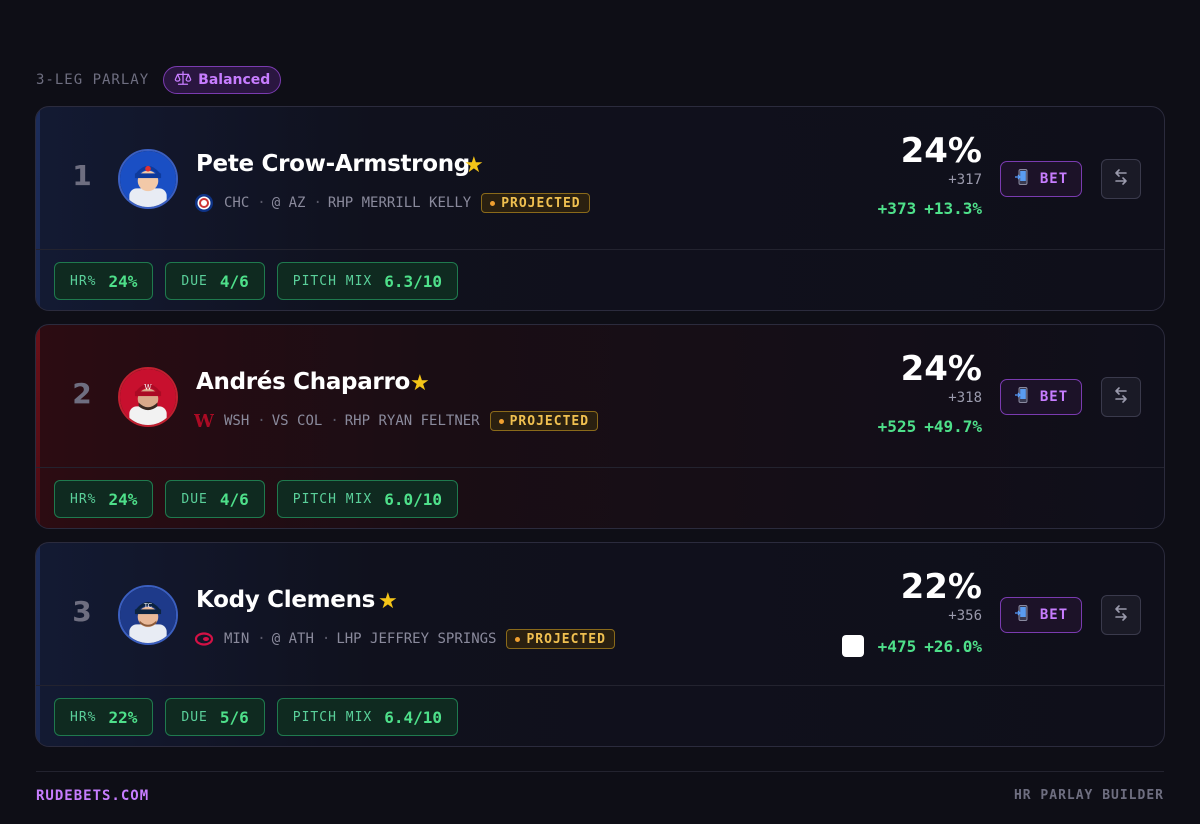  Describe the element at coordinates (234, 80) in the screenshot. I see `strategy-label: Balanced` at that location.